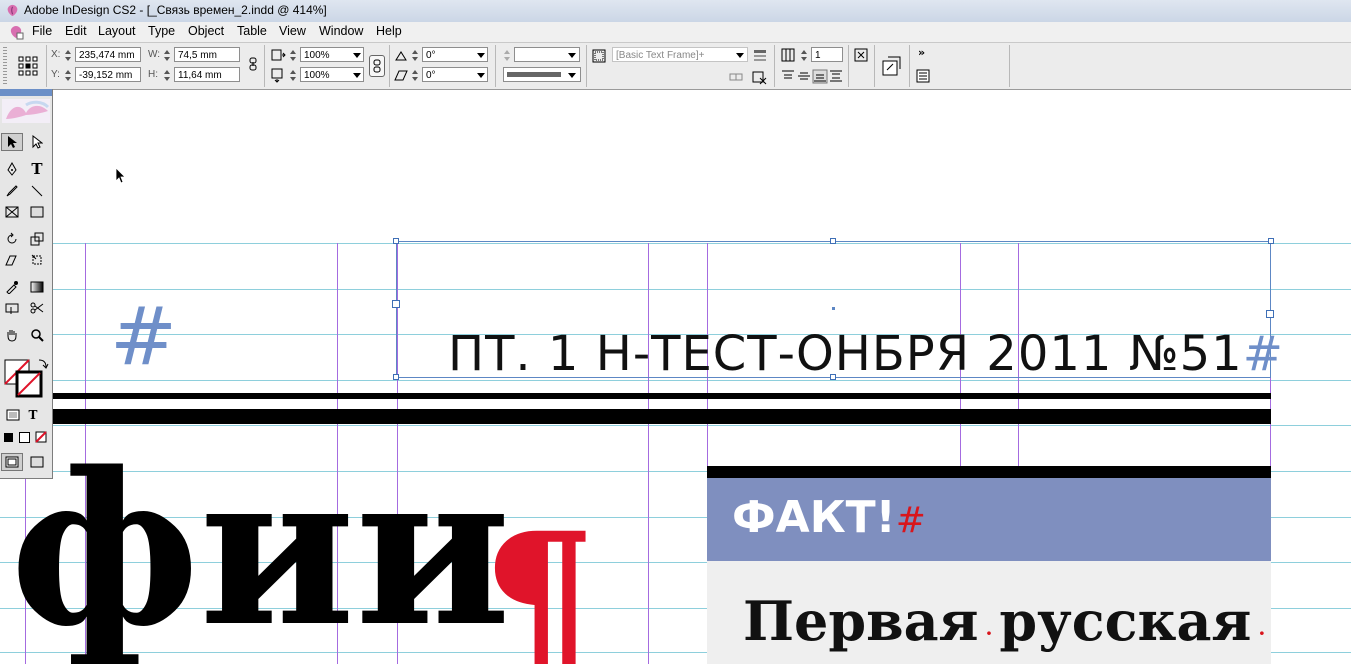 This screenshot has width=1351, height=664. What do you see at coordinates (910, 520) in the screenshot?
I see `fact-hash-mark: #` at bounding box center [910, 520].